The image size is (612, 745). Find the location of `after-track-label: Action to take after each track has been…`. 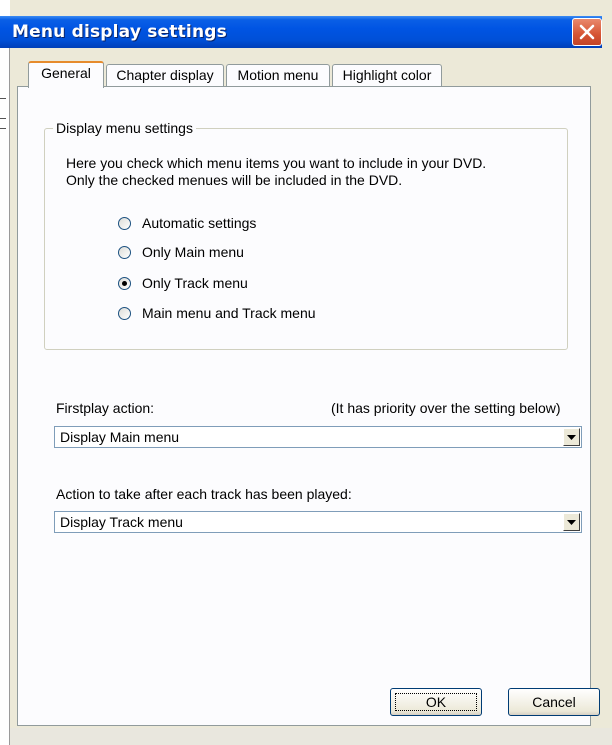

after-track-label: Action to take after each track has been… is located at coordinates (204, 494).